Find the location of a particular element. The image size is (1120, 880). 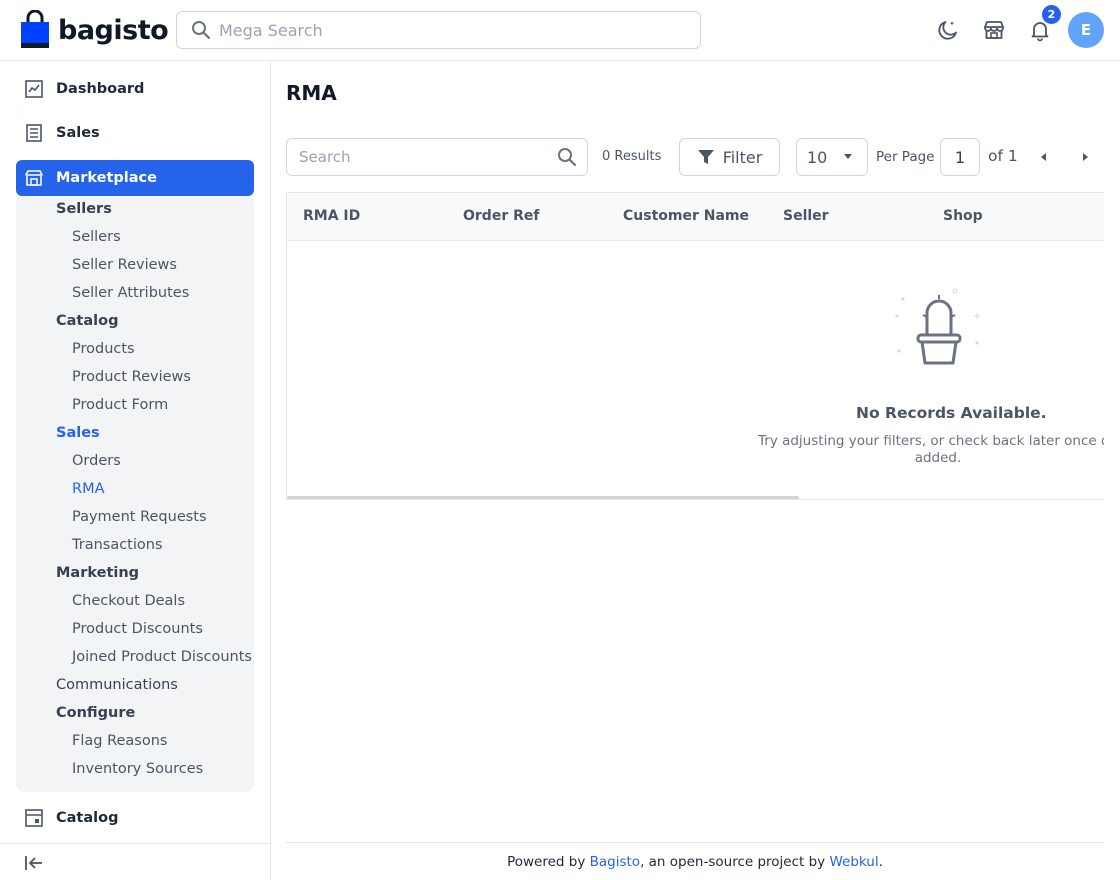

sidebar-footer is located at coordinates (135, 861).